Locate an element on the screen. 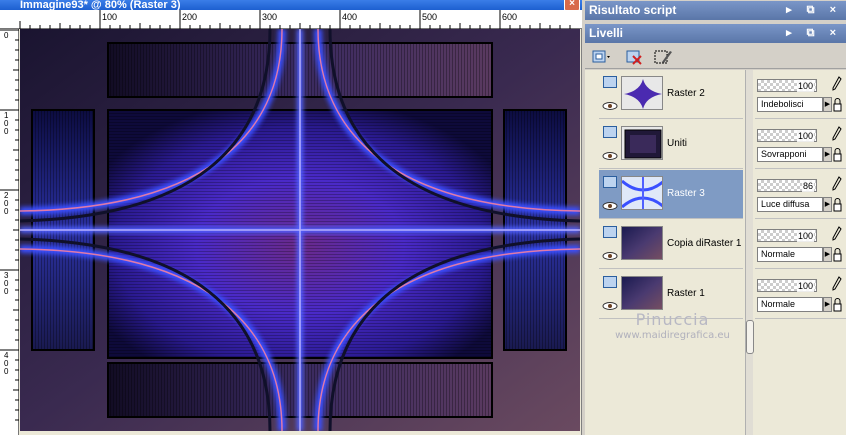 The image size is (846, 435). script-output-panel-title: Risultato script is located at coordinates (633, 10).